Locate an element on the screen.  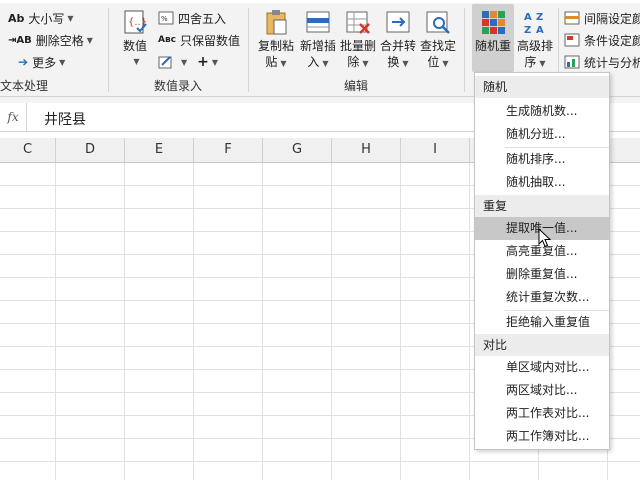
remove-spaces-button: ⇥AB 删除空格 ▼ is located at coordinates (50, 40).